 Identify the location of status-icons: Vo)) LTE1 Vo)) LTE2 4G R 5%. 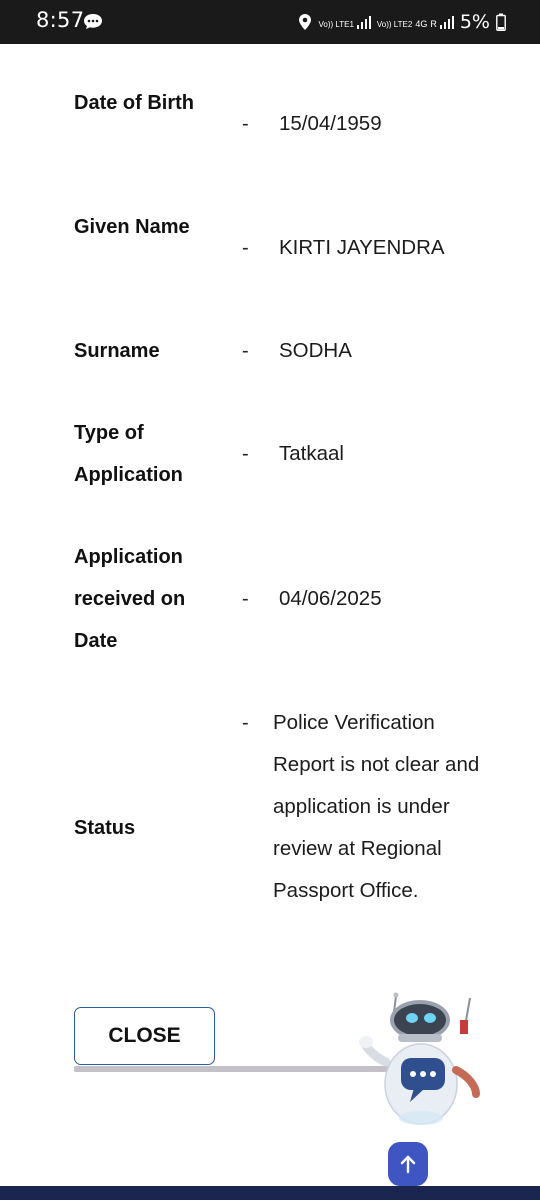
(402, 22).